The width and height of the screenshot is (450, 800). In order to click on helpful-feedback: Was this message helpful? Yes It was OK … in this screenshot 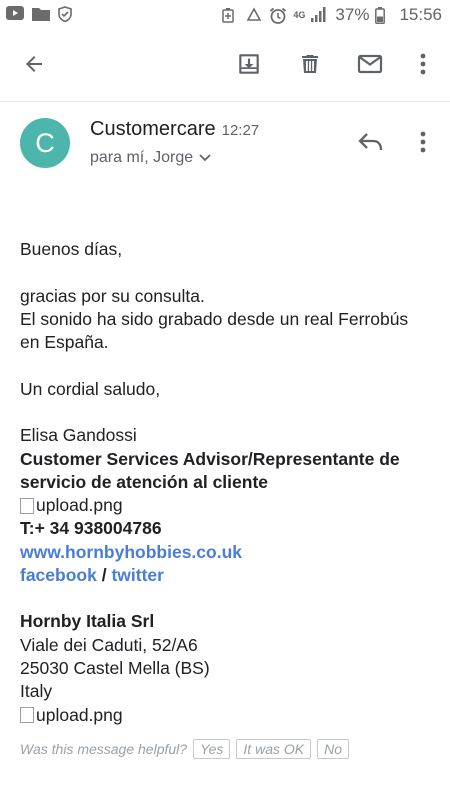, I will do `click(185, 749)`.